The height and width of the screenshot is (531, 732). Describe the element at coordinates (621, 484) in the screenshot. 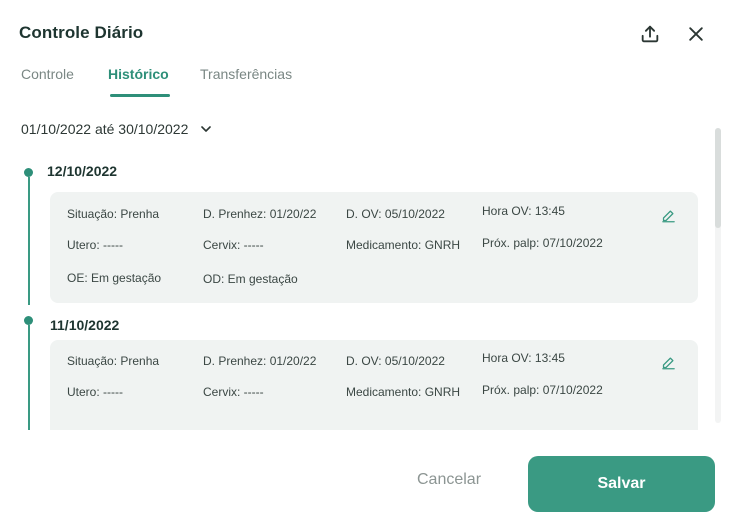

I see `save-button: Salvar` at that location.